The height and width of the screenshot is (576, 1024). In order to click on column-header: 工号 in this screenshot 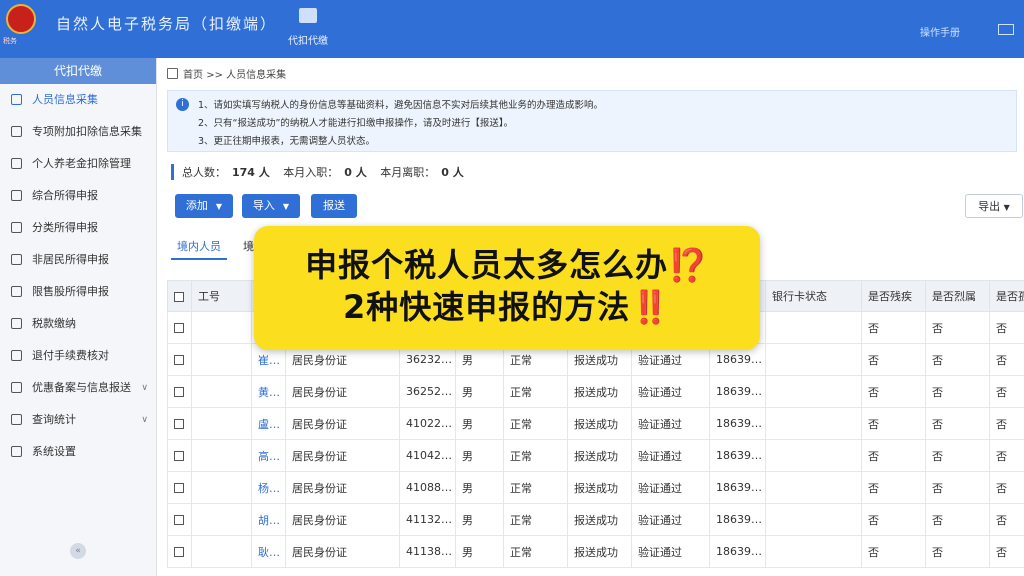, I will do `click(221, 296)`.